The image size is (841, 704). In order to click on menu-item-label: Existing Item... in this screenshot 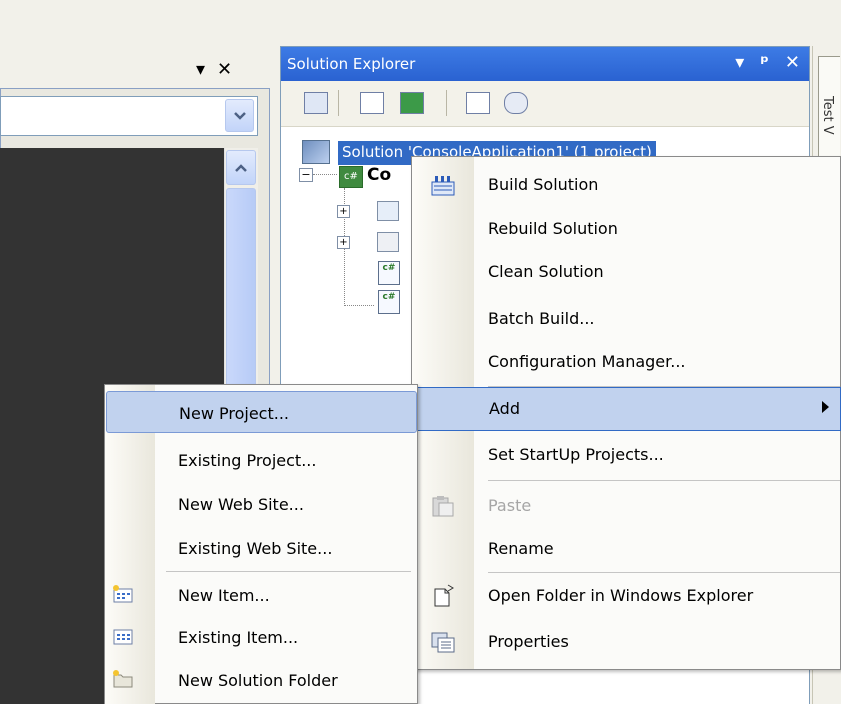, I will do `click(238, 637)`.